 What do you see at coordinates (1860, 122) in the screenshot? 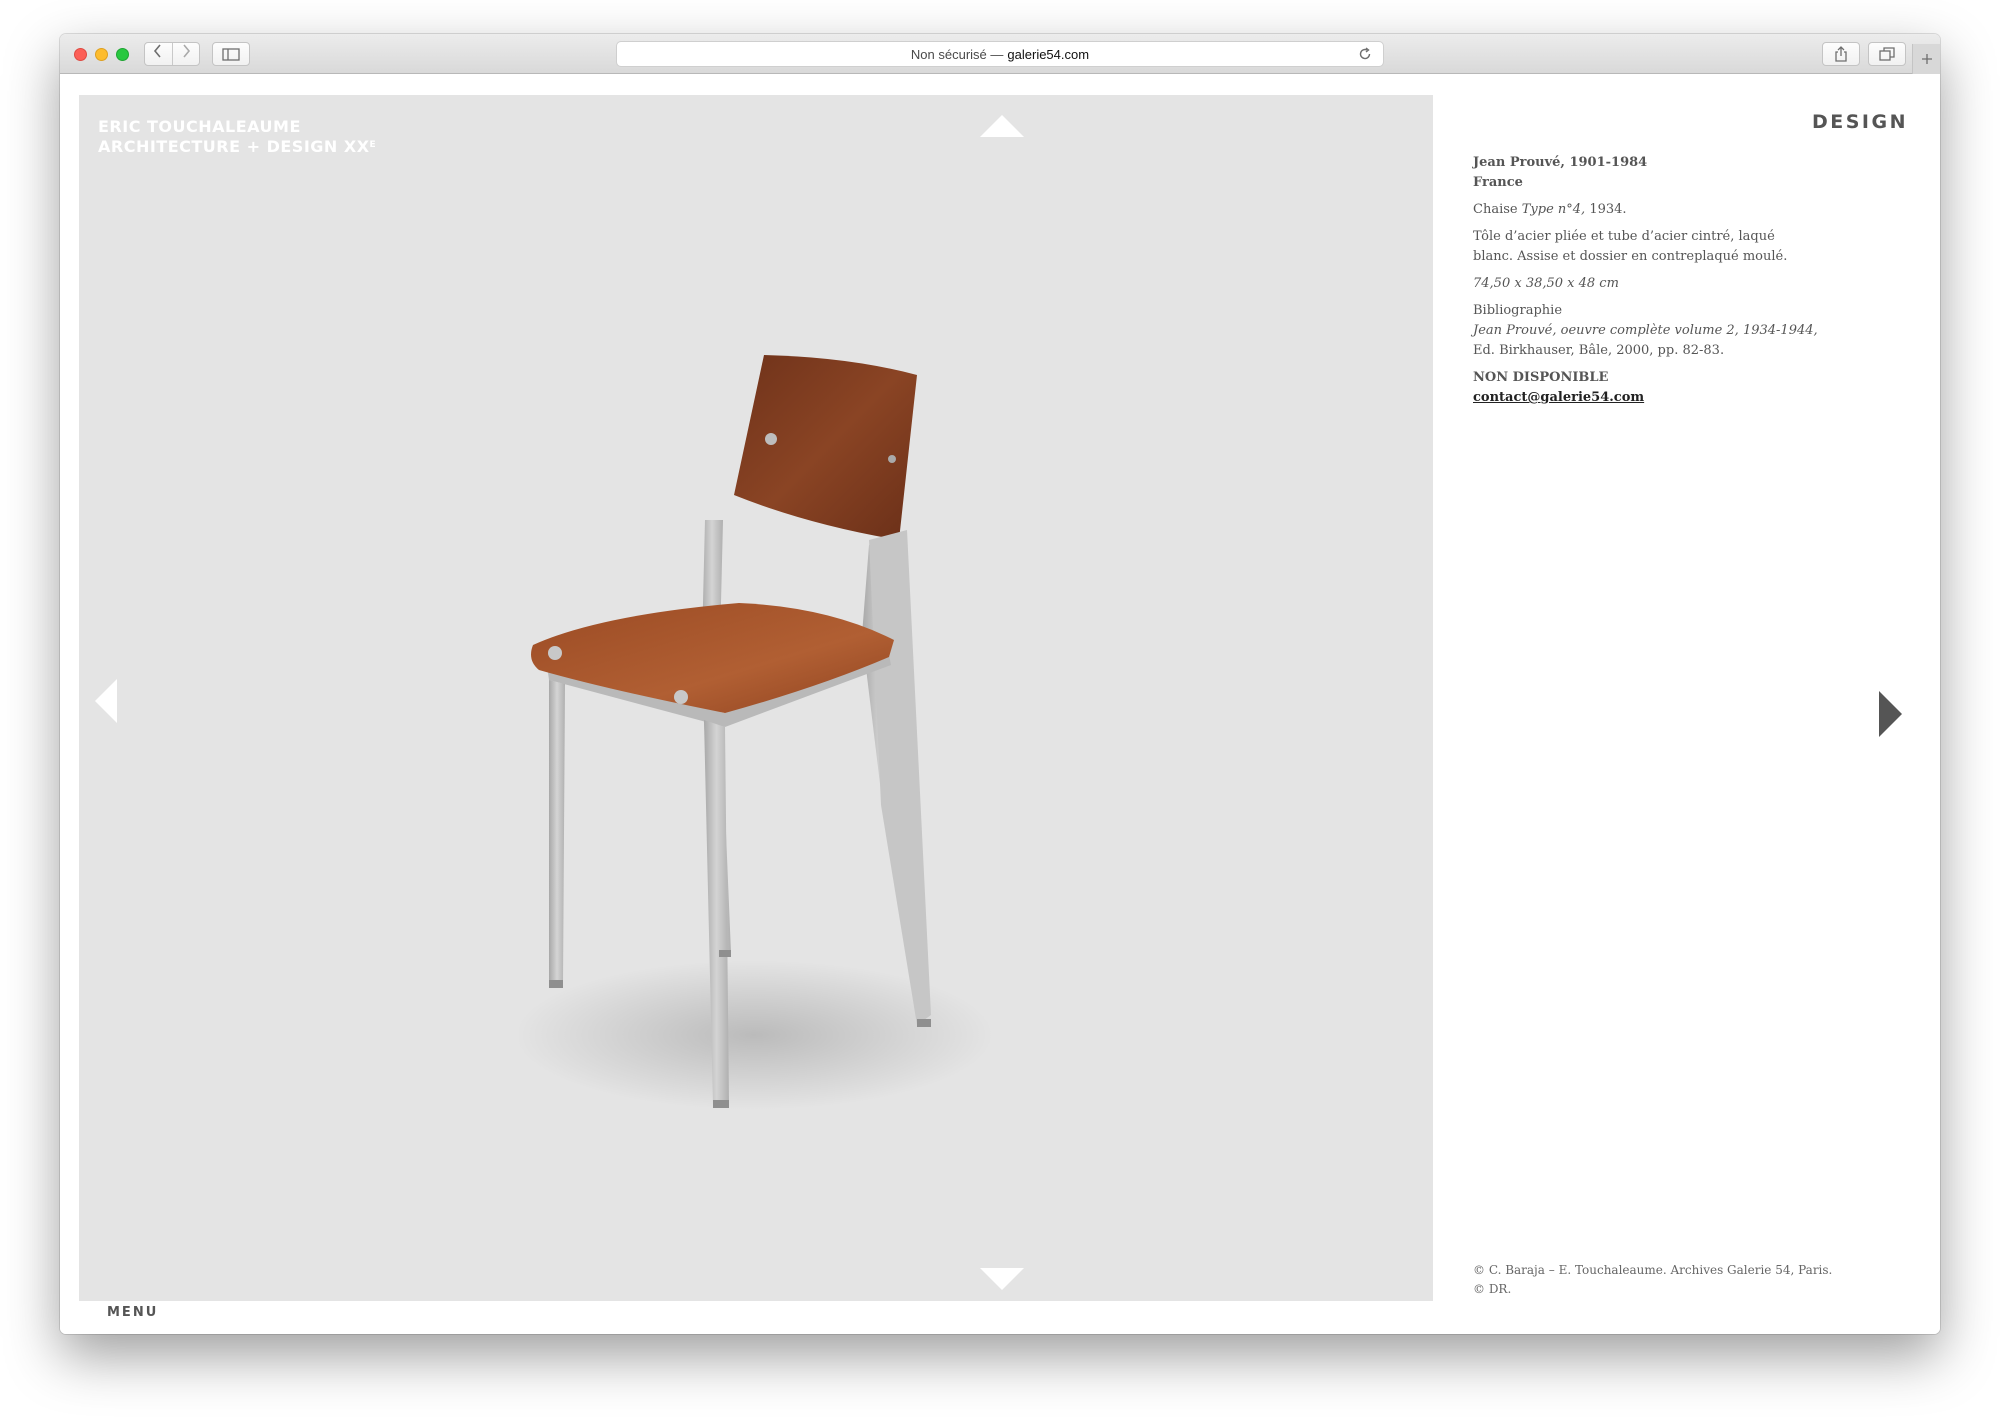
I see `section-title: DESIGN` at bounding box center [1860, 122].